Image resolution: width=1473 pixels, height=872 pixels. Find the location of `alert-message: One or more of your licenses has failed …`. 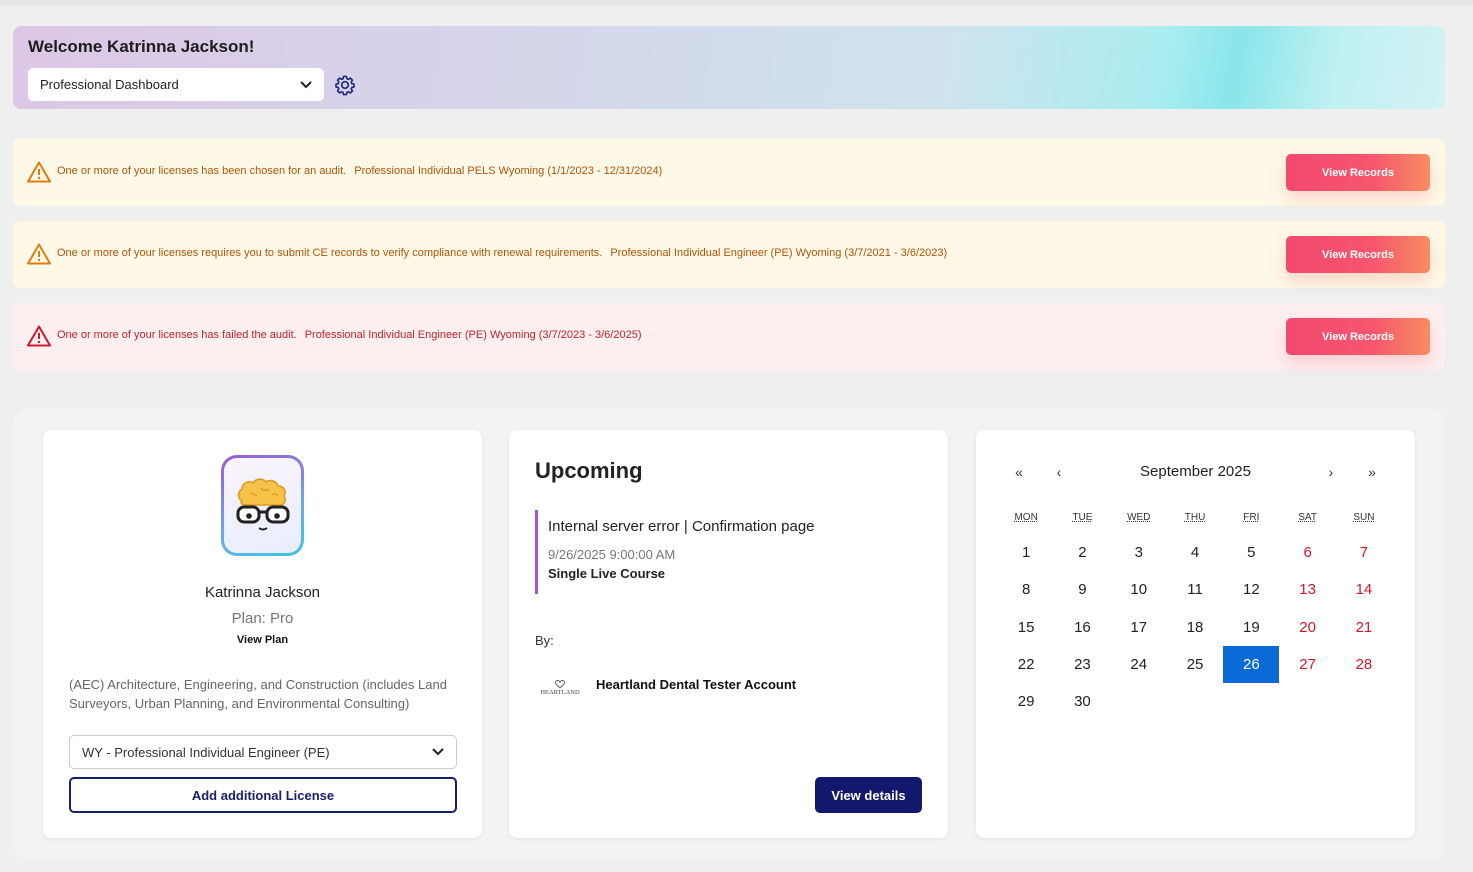

alert-message: One or more of your licenses has failed … is located at coordinates (349, 335).